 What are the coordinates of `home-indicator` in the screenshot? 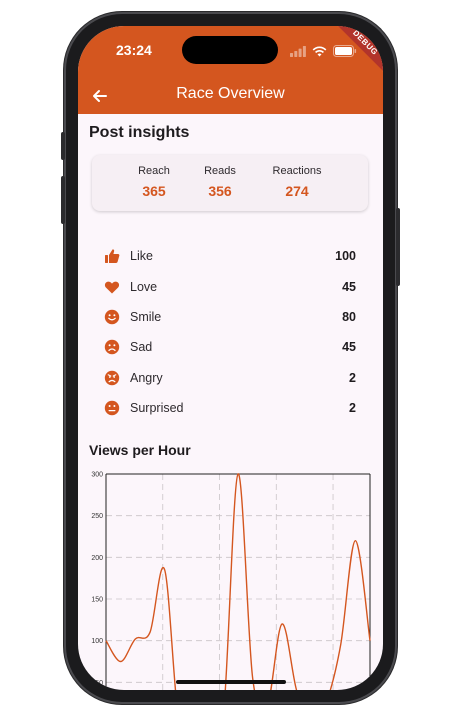 It's located at (231, 682).